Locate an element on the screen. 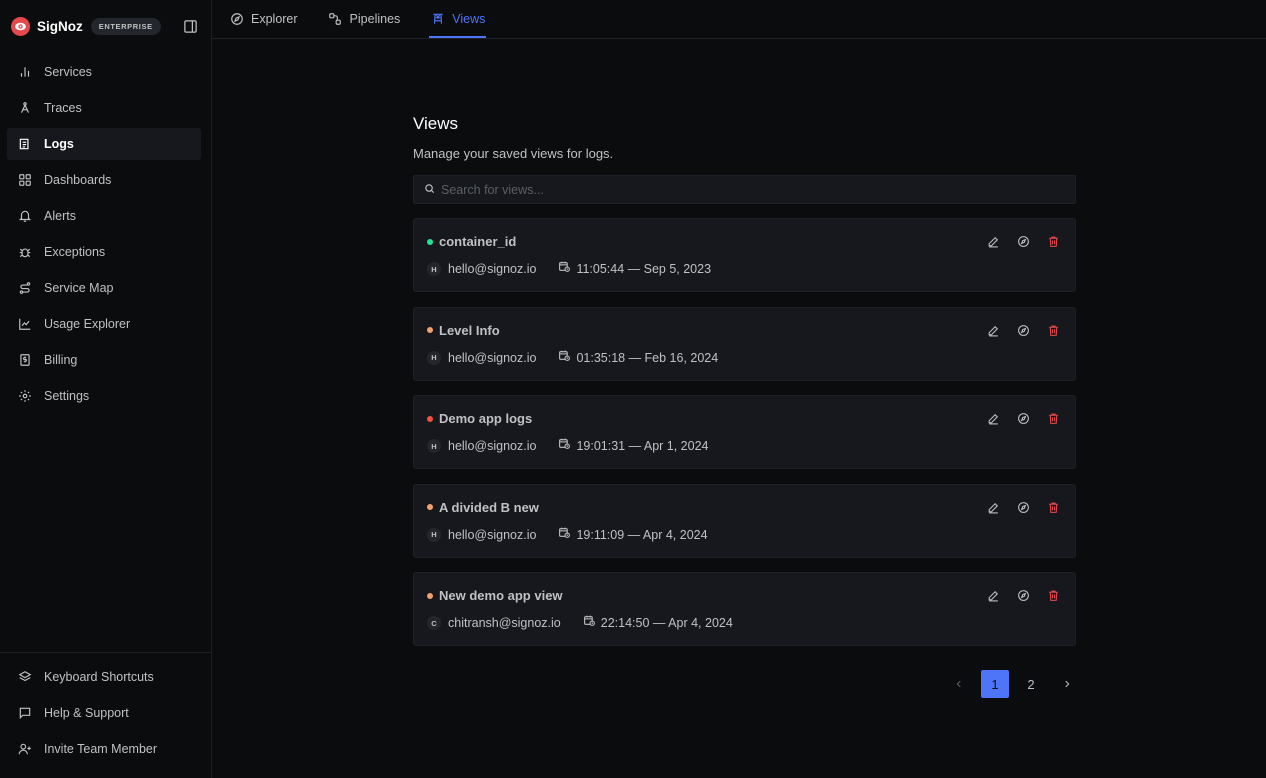 The image size is (1266, 778). logs-icon is located at coordinates (24, 144).